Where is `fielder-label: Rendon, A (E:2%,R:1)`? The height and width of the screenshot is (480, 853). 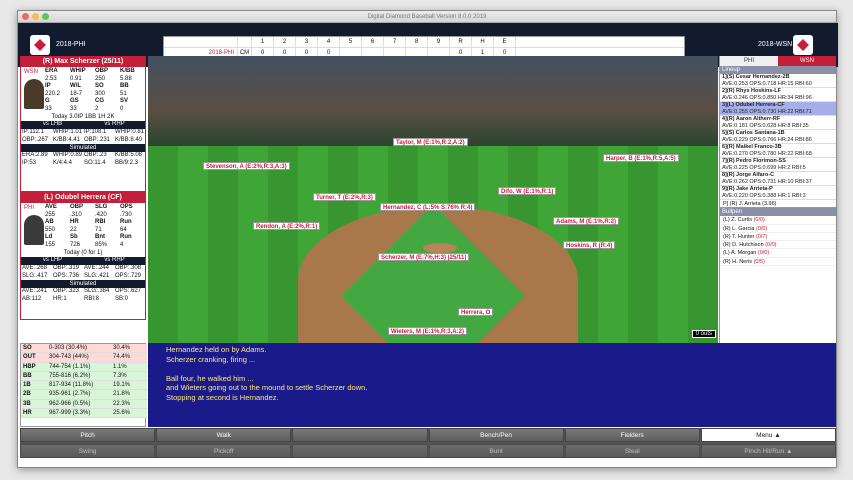
fielder-label: Rendon, A (E:2%,R:1) is located at coordinates (287, 226).